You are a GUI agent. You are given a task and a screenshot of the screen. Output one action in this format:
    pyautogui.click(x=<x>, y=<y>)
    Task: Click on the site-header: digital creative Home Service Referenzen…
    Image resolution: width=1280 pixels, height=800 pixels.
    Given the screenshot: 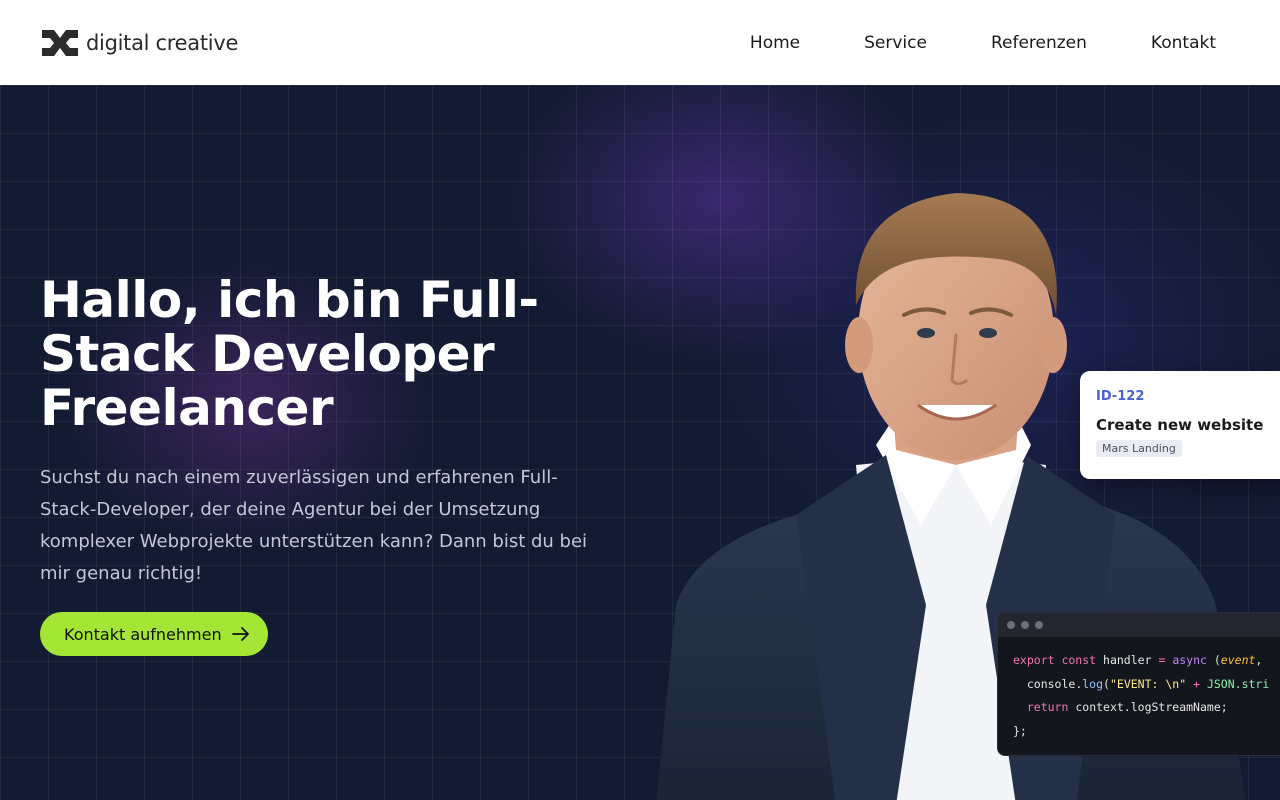 What is the action you would take?
    pyautogui.click(x=640, y=42)
    